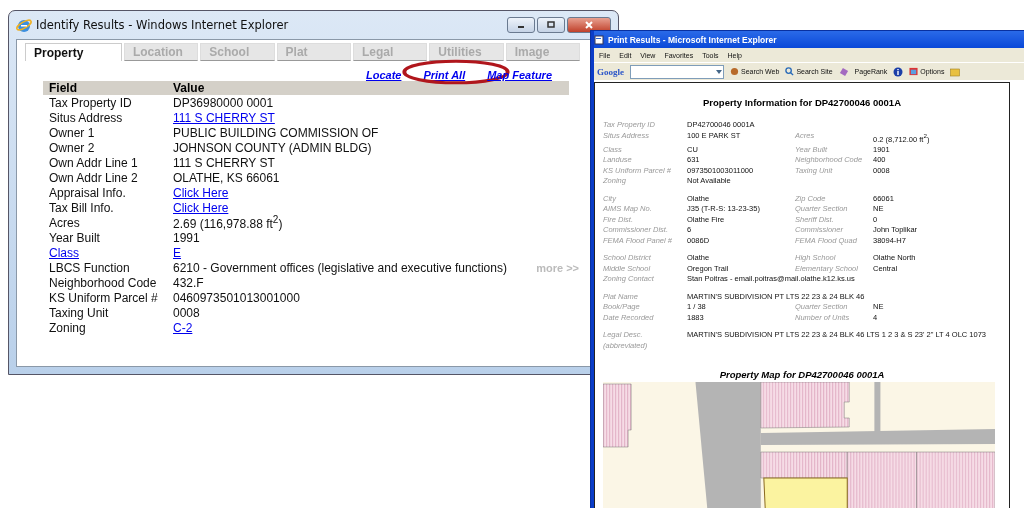 Image resolution: width=1024 pixels, height=508 pixels. Describe the element at coordinates (162, 25) in the screenshot. I see `window-title: Identify Results - Windows Internet Explorer` at that location.